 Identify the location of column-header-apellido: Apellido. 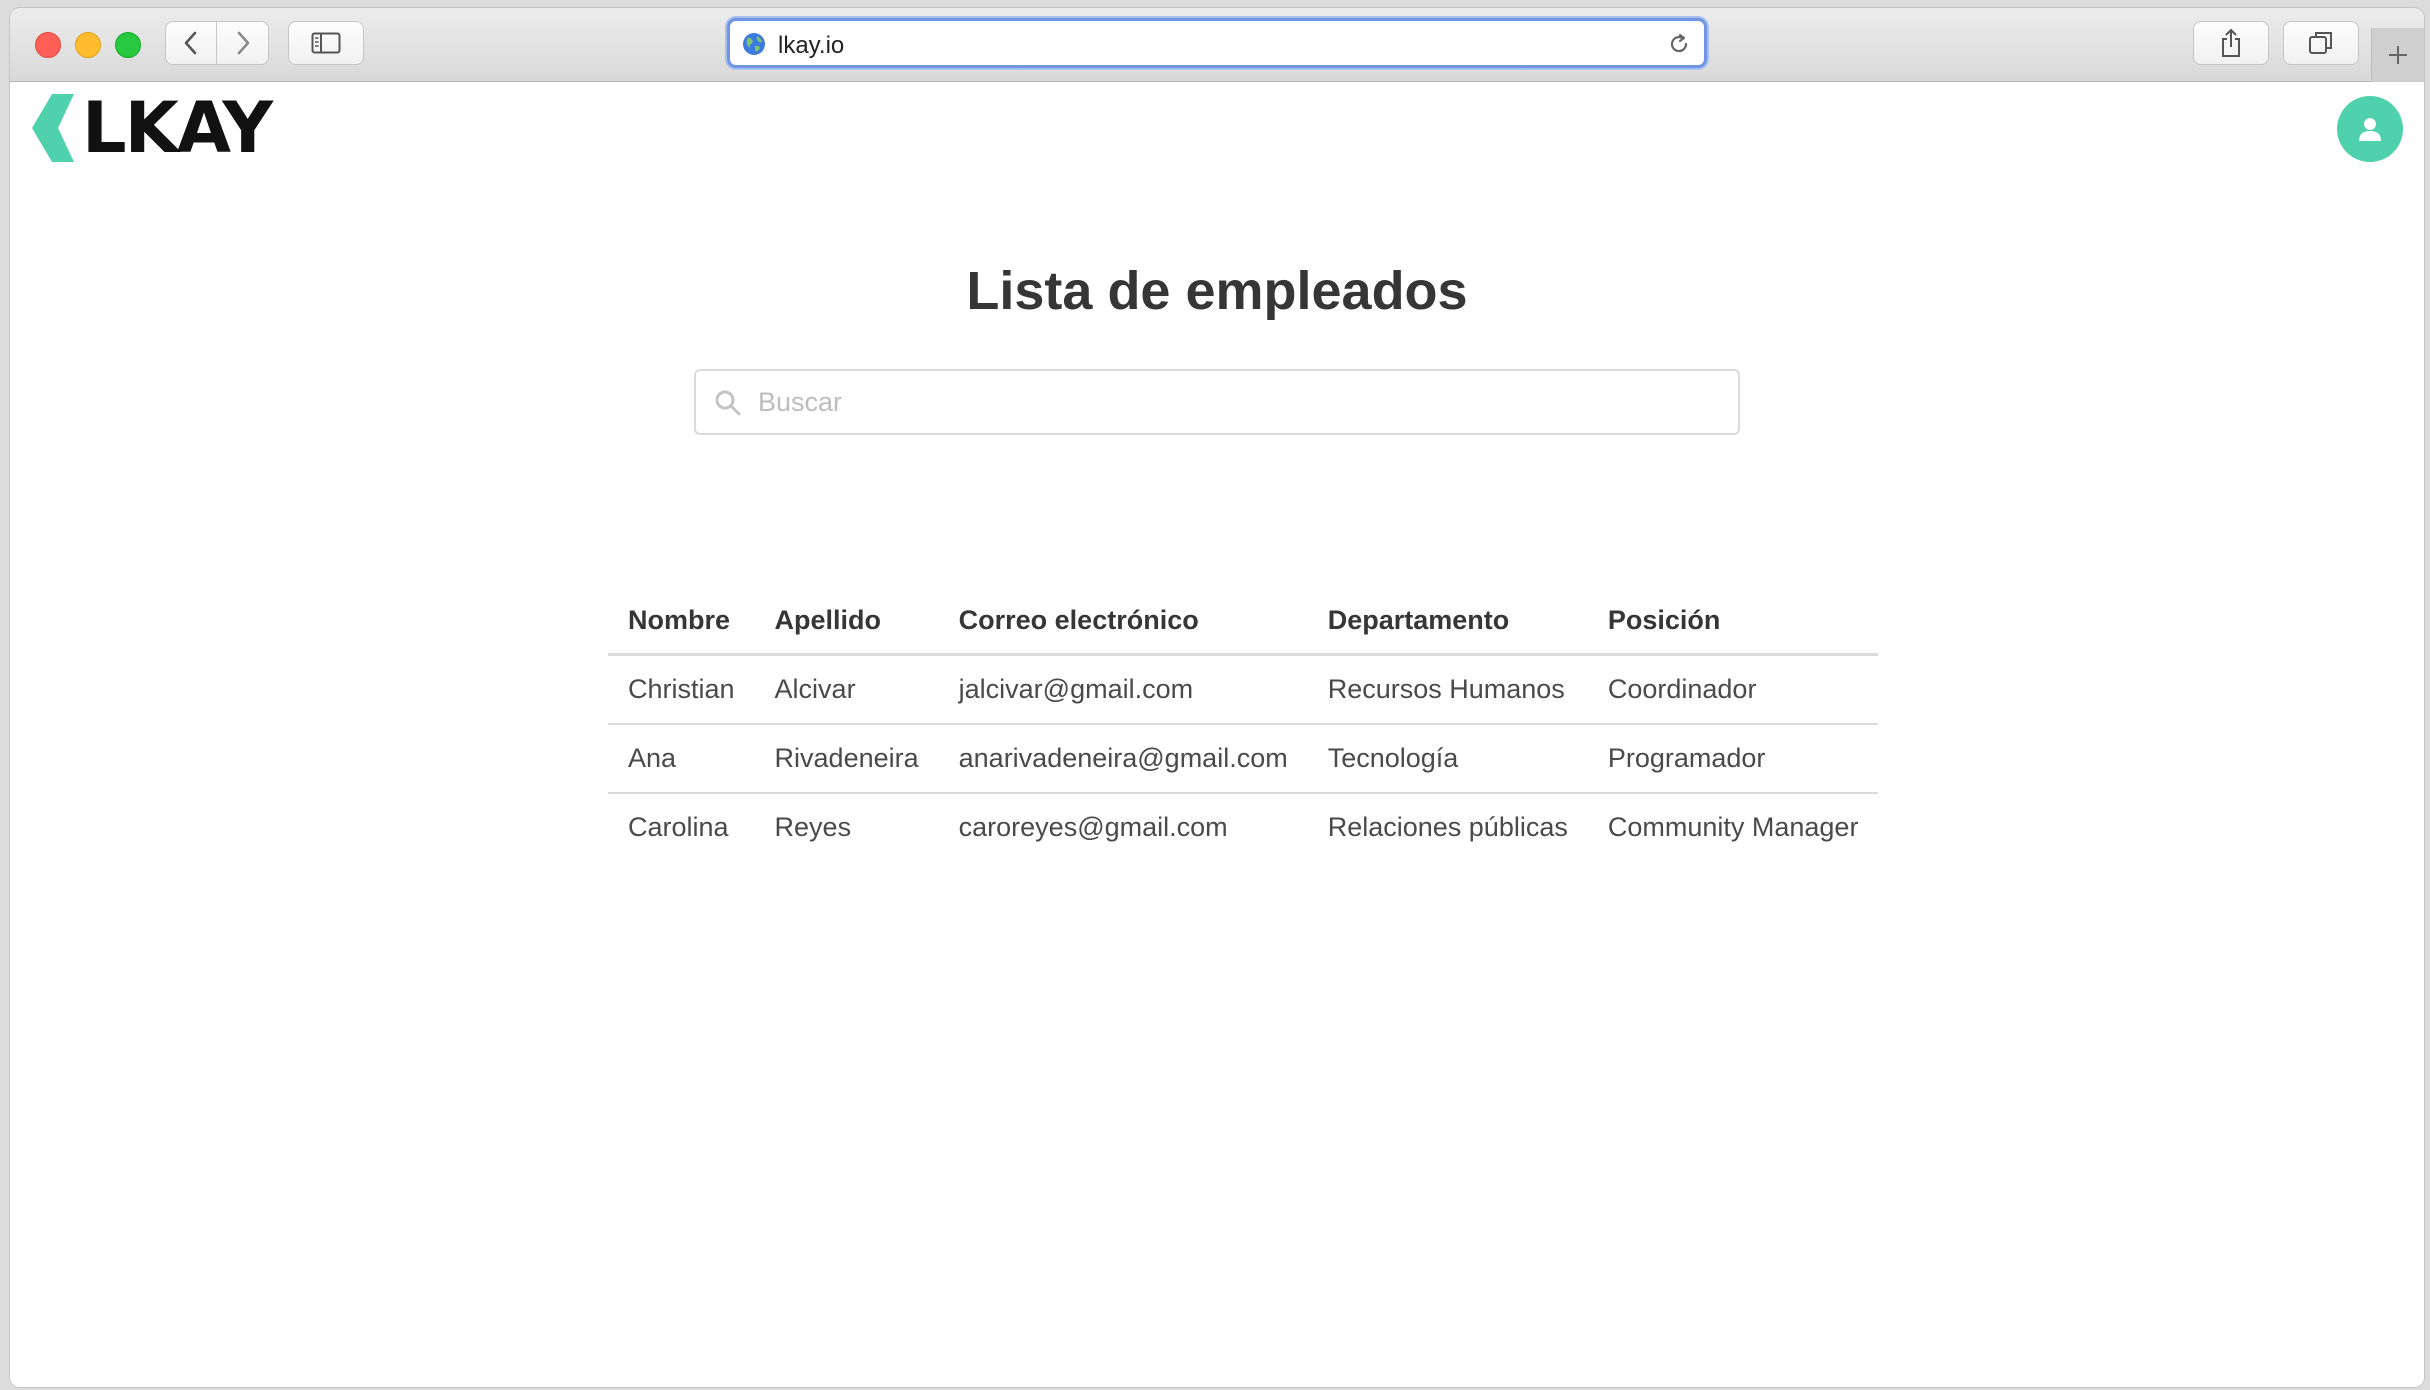
(846, 621).